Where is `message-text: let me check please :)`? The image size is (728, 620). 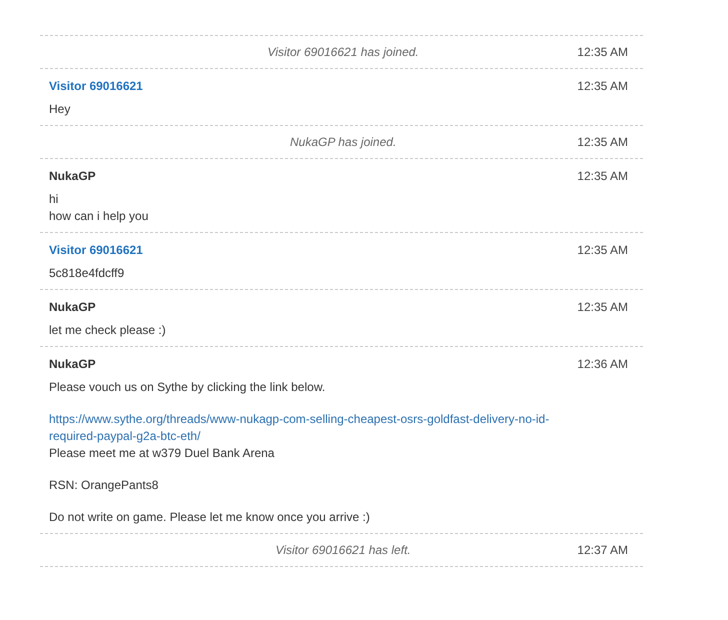 message-text: let me check please :) is located at coordinates (108, 330).